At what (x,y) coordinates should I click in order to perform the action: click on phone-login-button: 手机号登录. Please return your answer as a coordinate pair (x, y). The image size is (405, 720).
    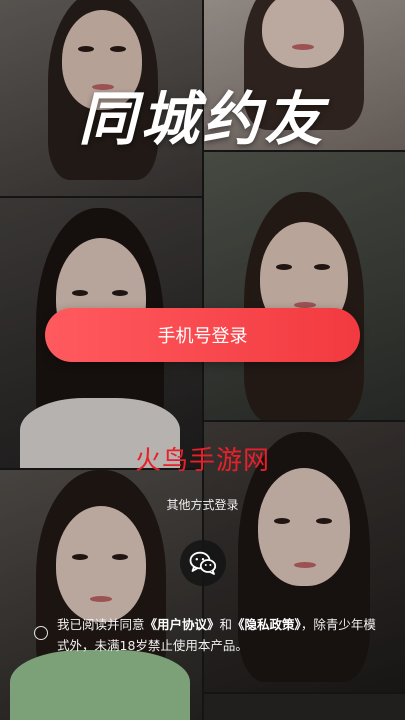
    Looking at the image, I should click on (202, 335).